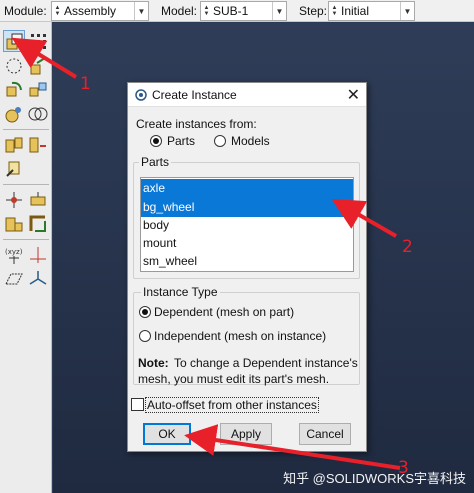 This screenshot has width=474, height=493. Describe the element at coordinates (240, 336) in the screenshot. I see `radio-independent-label: Independent (mesh on instance)` at that location.